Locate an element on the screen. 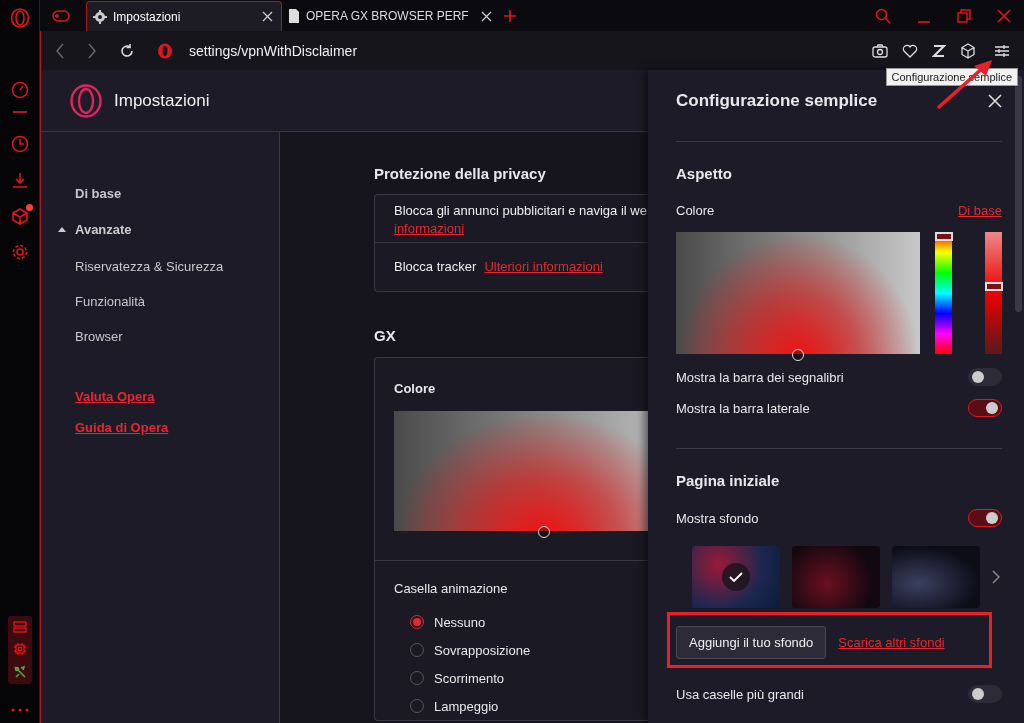  nav-section: Avanzate is located at coordinates (95, 229).